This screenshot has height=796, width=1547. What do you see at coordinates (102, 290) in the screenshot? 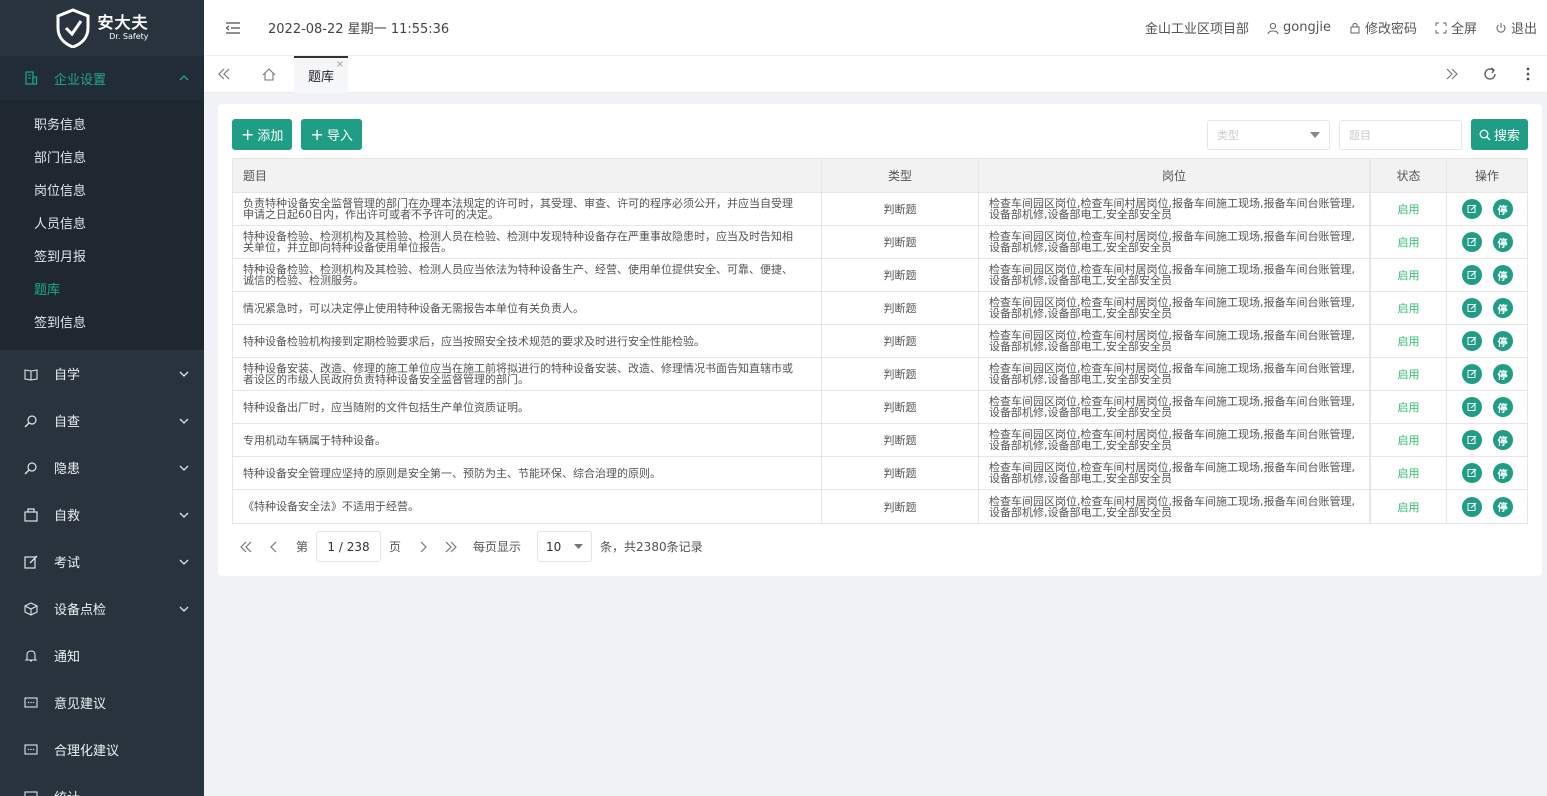
I see `sidebar-item-question-bank: 题库` at bounding box center [102, 290].